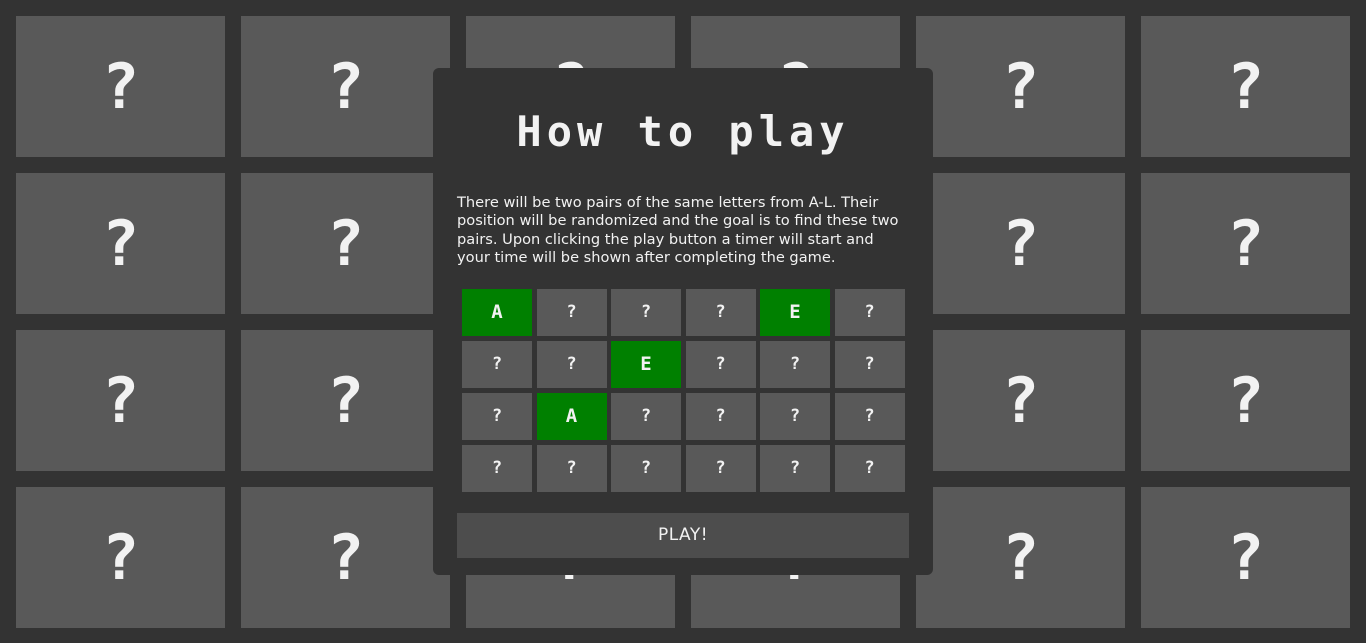 Image resolution: width=1366 pixels, height=643 pixels. I want to click on play-button: PLAY!, so click(683, 535).